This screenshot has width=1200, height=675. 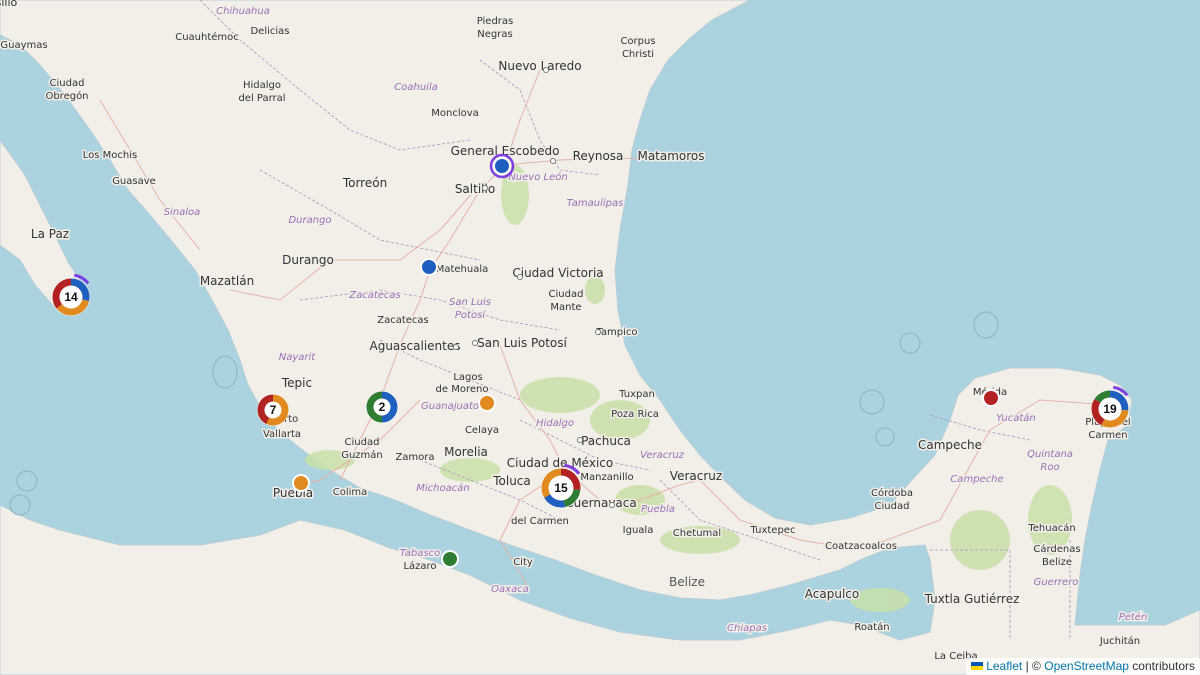 What do you see at coordinates (470, 315) in the screenshot?
I see `map-label-34: Potosí` at bounding box center [470, 315].